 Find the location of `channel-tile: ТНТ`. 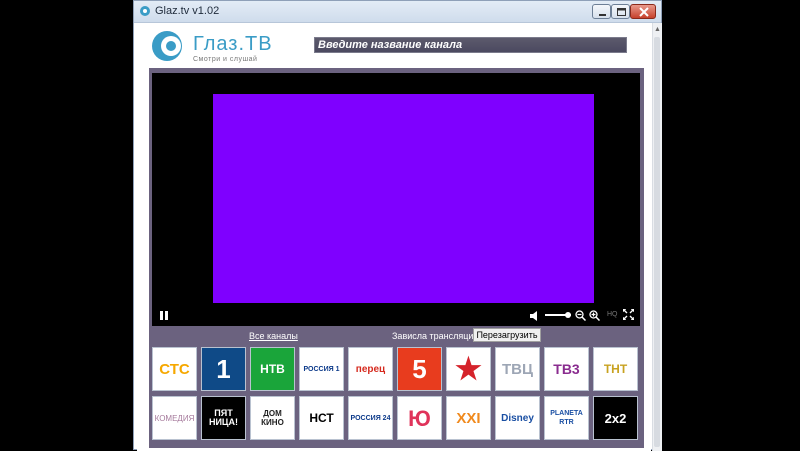

channel-tile: ТНТ is located at coordinates (615, 369).